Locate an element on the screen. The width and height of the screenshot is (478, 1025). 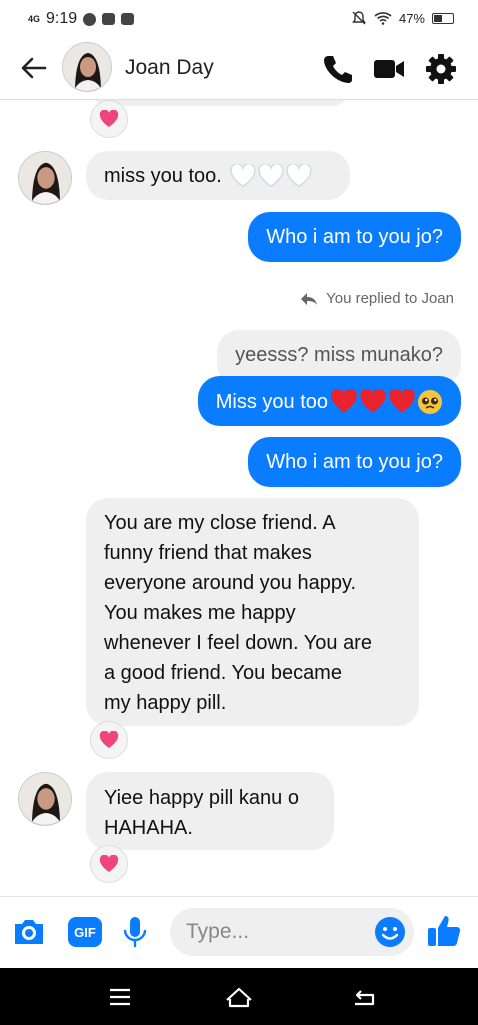
message-line: HAHAHA. is located at coordinates (148, 828).